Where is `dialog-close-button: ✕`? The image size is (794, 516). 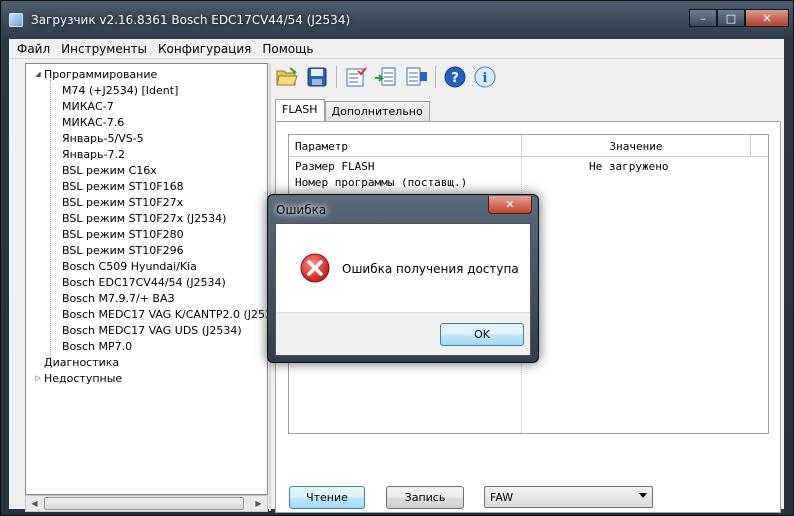 dialog-close-button: ✕ is located at coordinates (510, 205).